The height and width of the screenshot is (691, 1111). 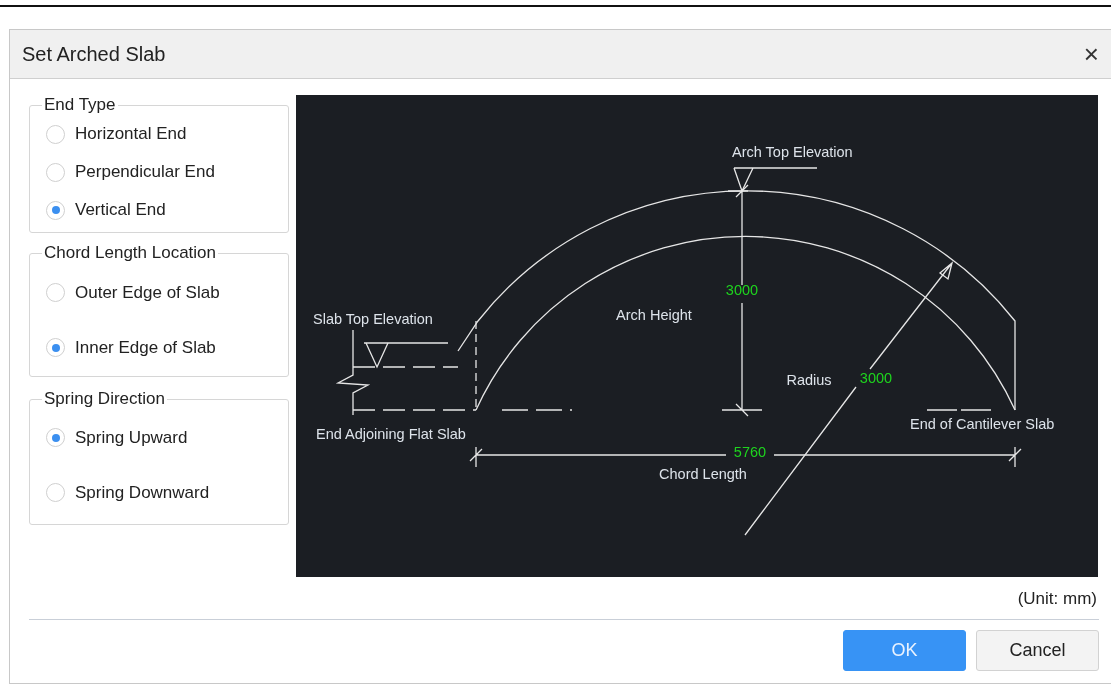 I want to click on diagram-label: Slab Top Elevation, so click(x=373, y=319).